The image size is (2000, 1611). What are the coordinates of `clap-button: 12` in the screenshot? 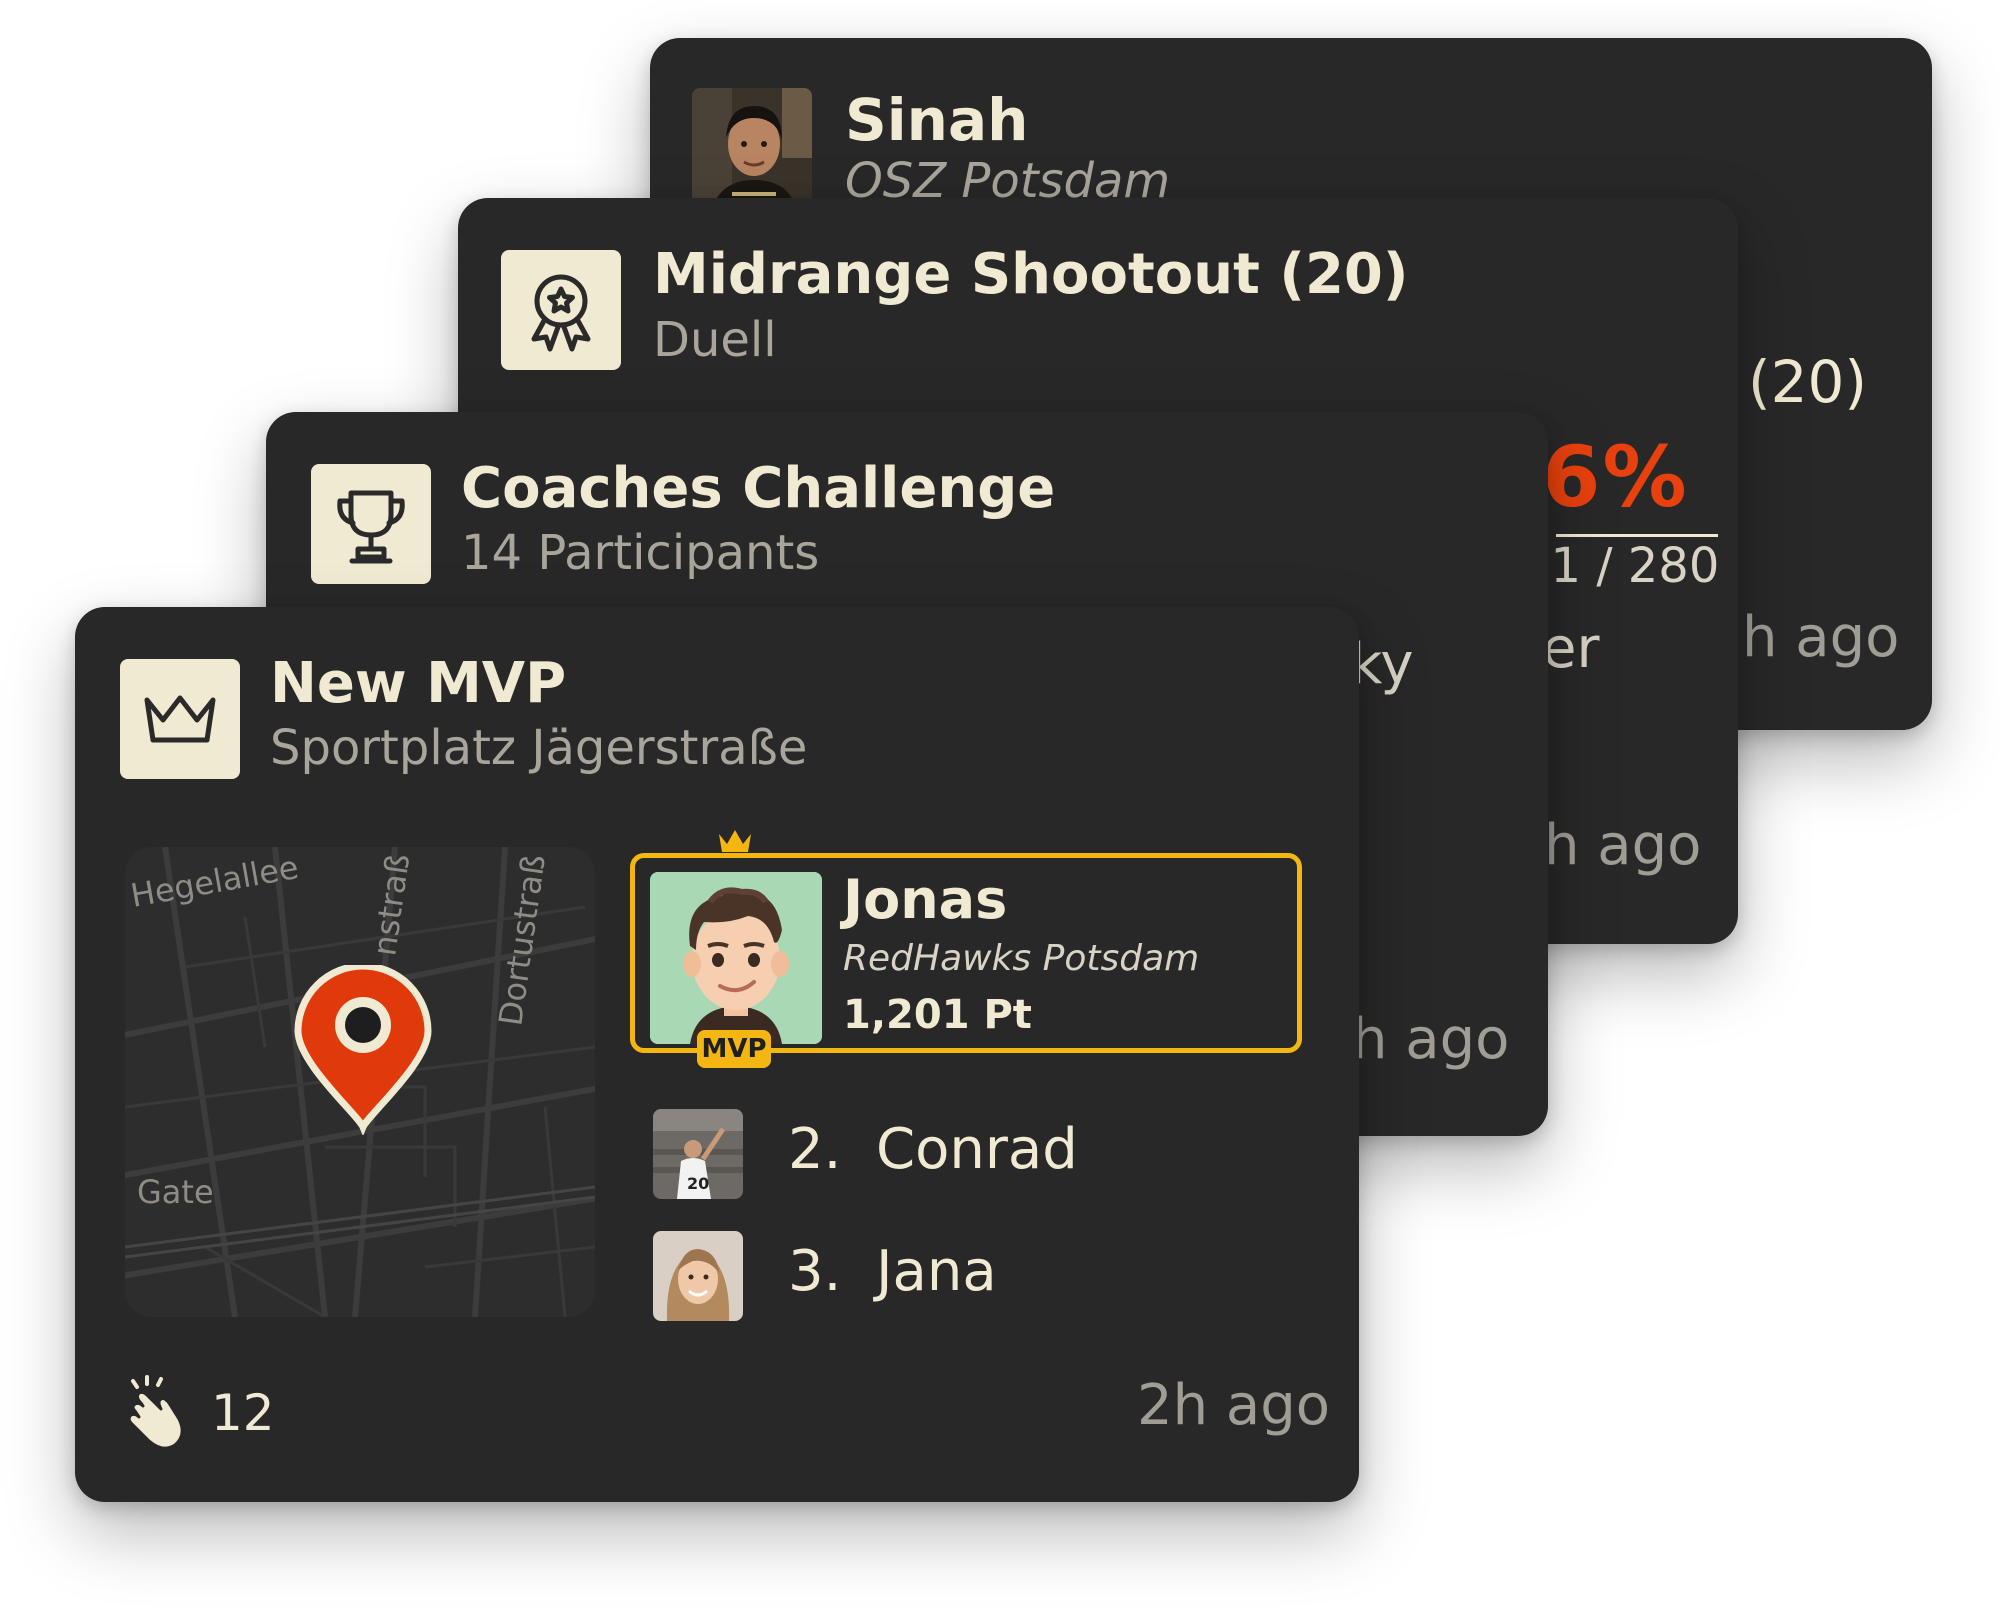 It's located at (196, 1413).